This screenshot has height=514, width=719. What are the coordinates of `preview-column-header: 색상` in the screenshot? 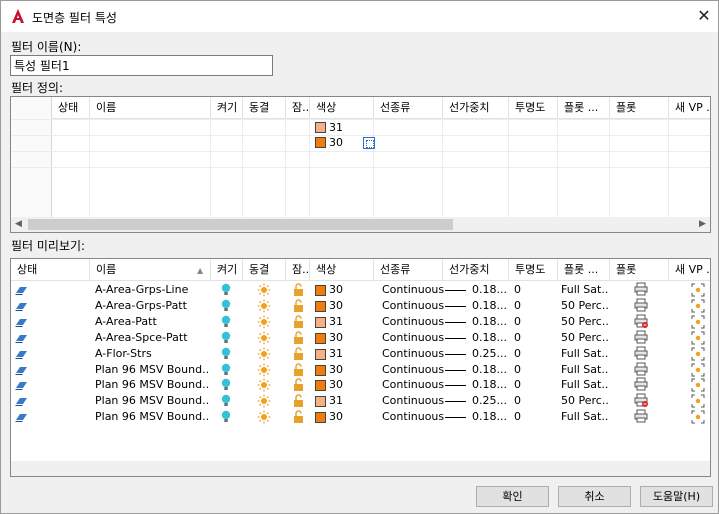 It's located at (342, 270).